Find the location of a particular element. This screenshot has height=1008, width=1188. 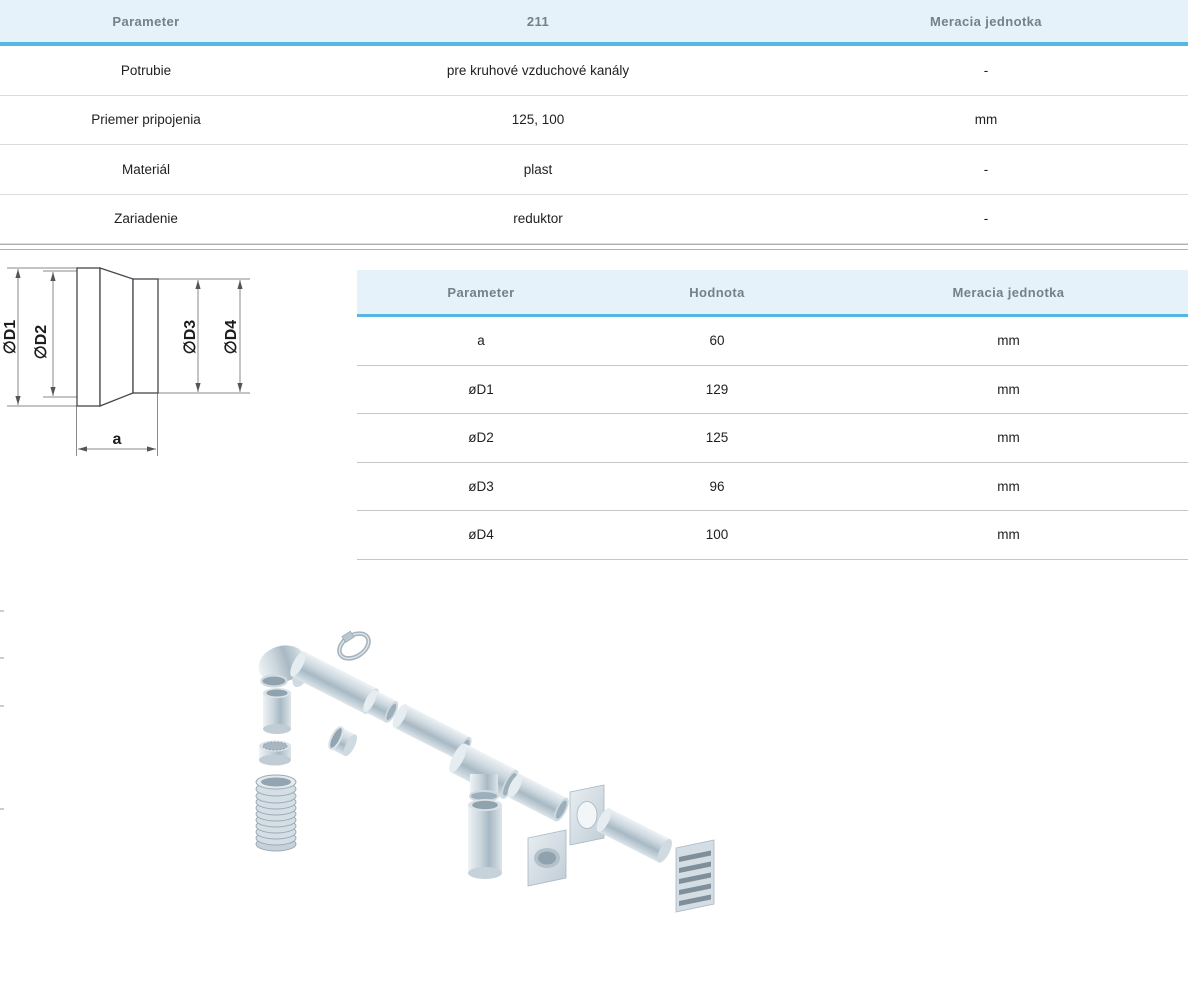

param-cell: øD1 is located at coordinates (481, 389).